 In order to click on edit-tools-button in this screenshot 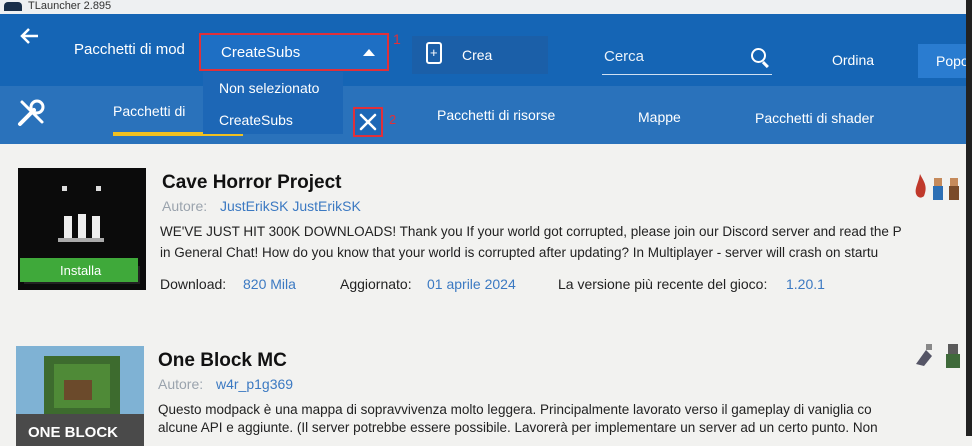, I will do `click(368, 122)`.